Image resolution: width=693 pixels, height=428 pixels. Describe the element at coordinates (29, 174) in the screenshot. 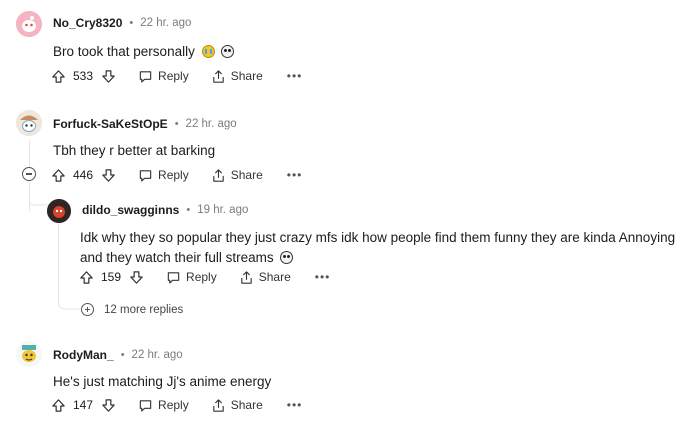

I see `collapse-thread-button` at that location.